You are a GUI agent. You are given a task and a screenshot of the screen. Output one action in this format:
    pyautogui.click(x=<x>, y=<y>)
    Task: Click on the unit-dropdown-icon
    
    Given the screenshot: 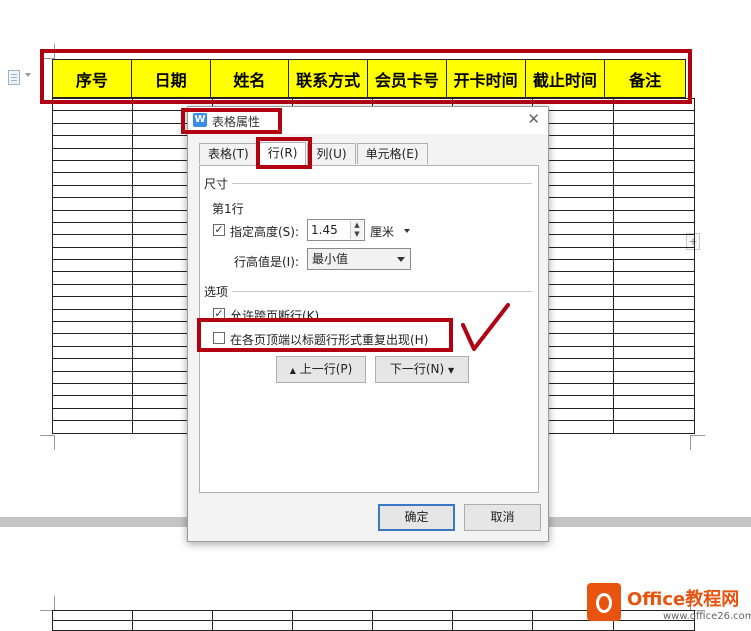 What is the action you would take?
    pyautogui.click(x=407, y=231)
    